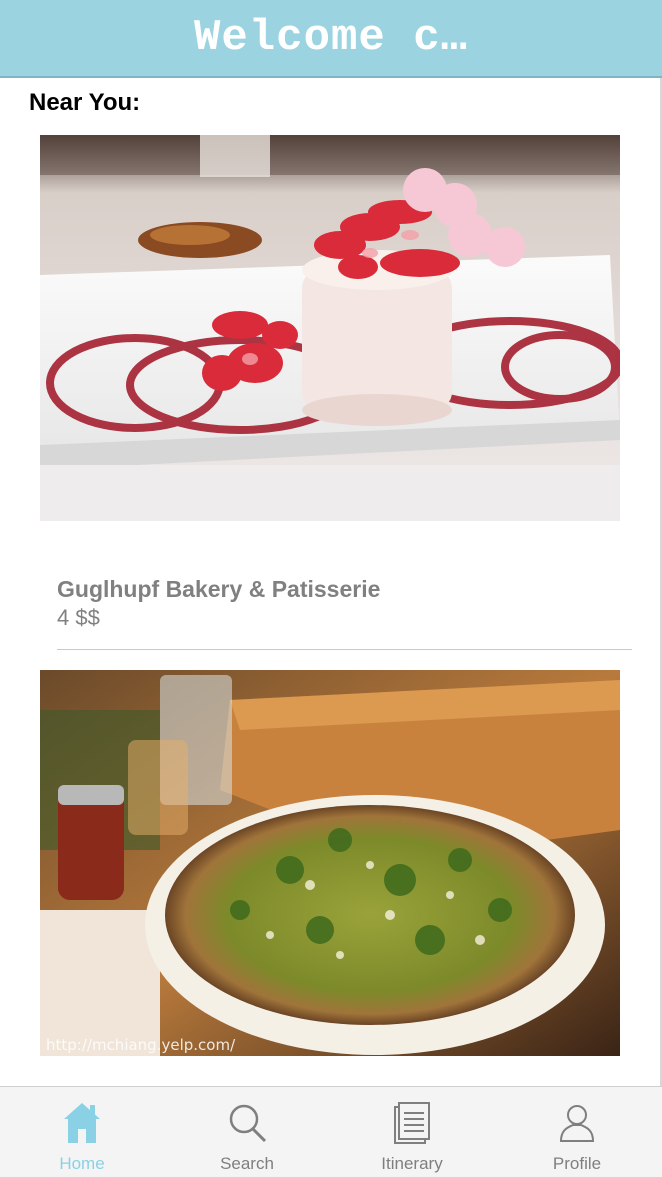 This screenshot has width=662, height=1177. I want to click on profile-icon, so click(577, 1123).